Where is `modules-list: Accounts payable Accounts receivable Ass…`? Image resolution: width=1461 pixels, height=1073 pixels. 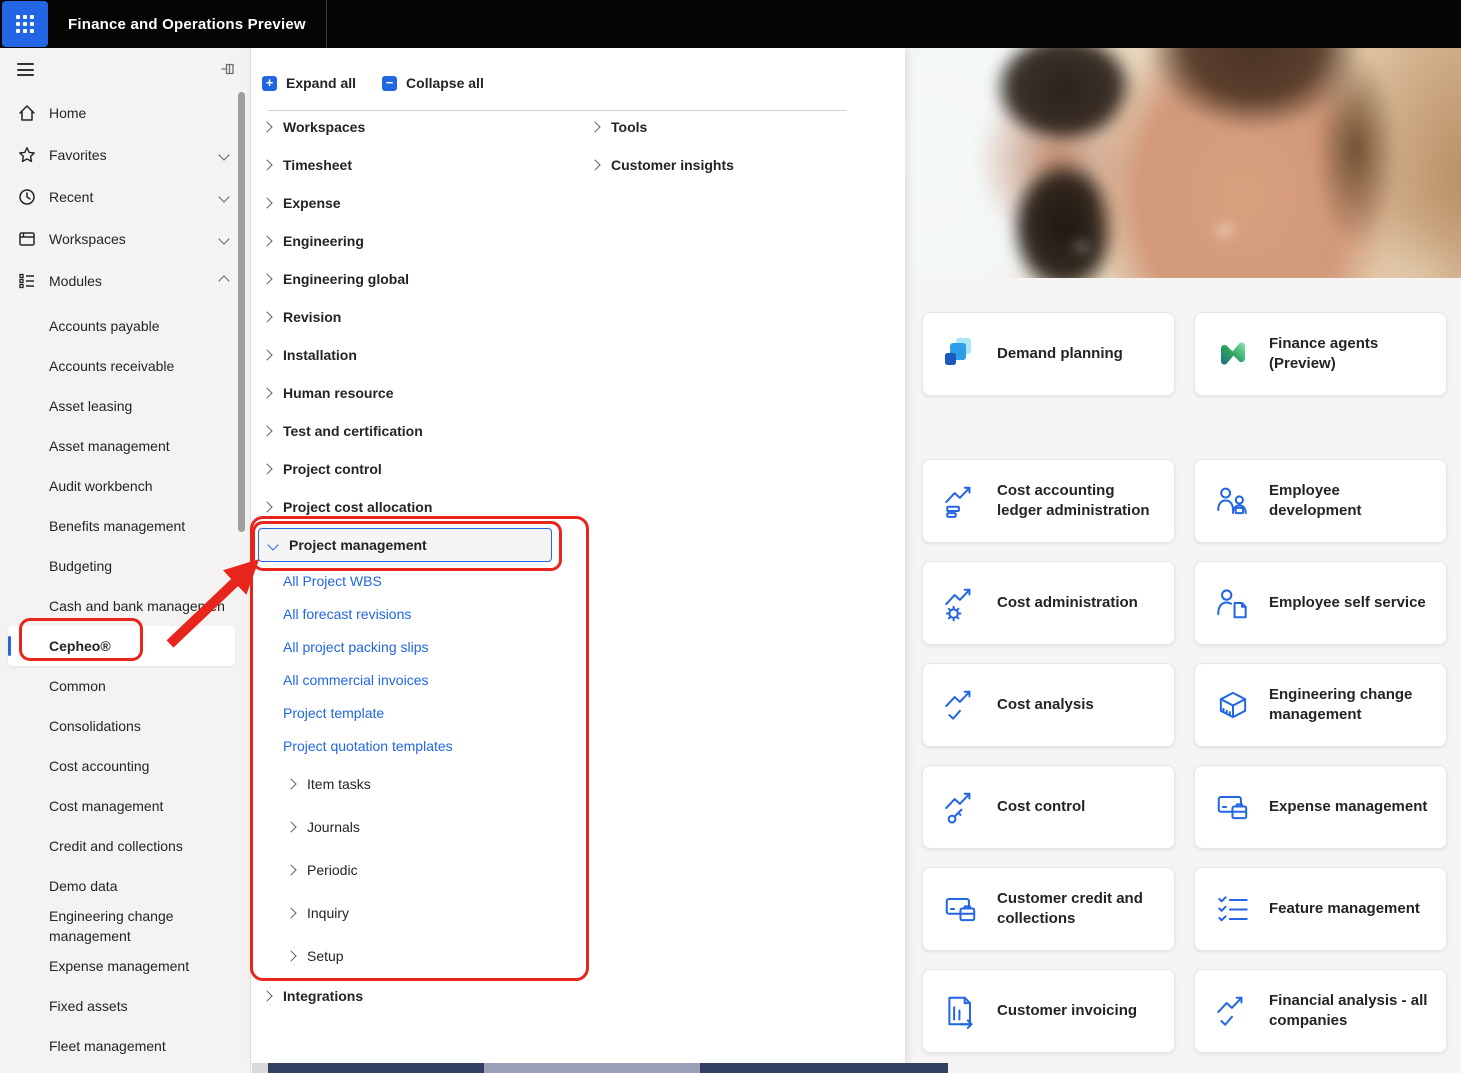 modules-list: Accounts payable Accounts receivable Ass… is located at coordinates (125, 686).